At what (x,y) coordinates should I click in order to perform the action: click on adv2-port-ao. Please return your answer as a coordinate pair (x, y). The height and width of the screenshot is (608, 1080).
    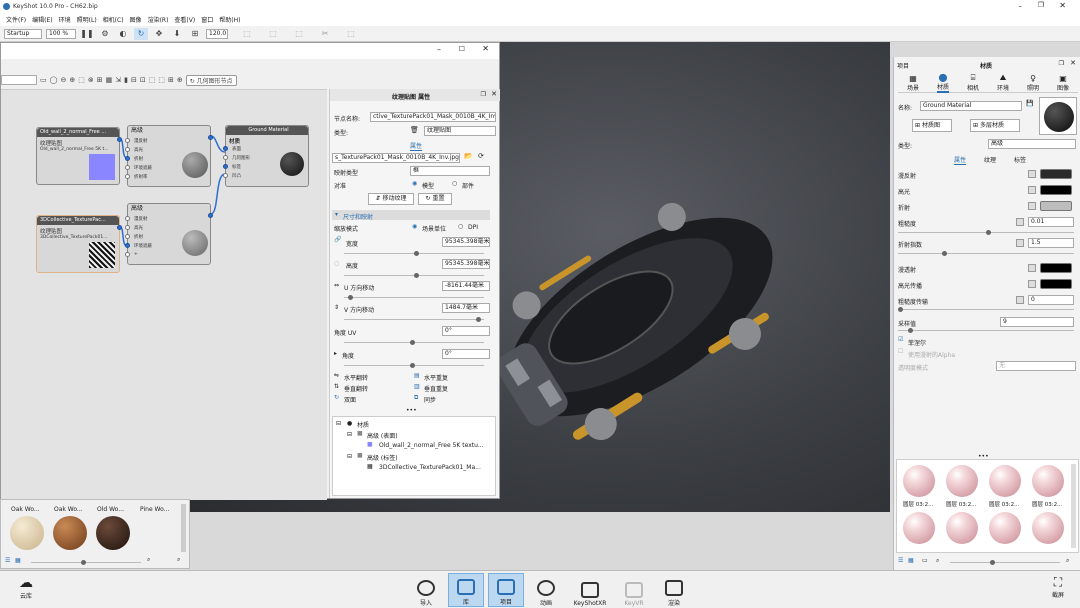
    Looking at the image, I should click on (127, 245).